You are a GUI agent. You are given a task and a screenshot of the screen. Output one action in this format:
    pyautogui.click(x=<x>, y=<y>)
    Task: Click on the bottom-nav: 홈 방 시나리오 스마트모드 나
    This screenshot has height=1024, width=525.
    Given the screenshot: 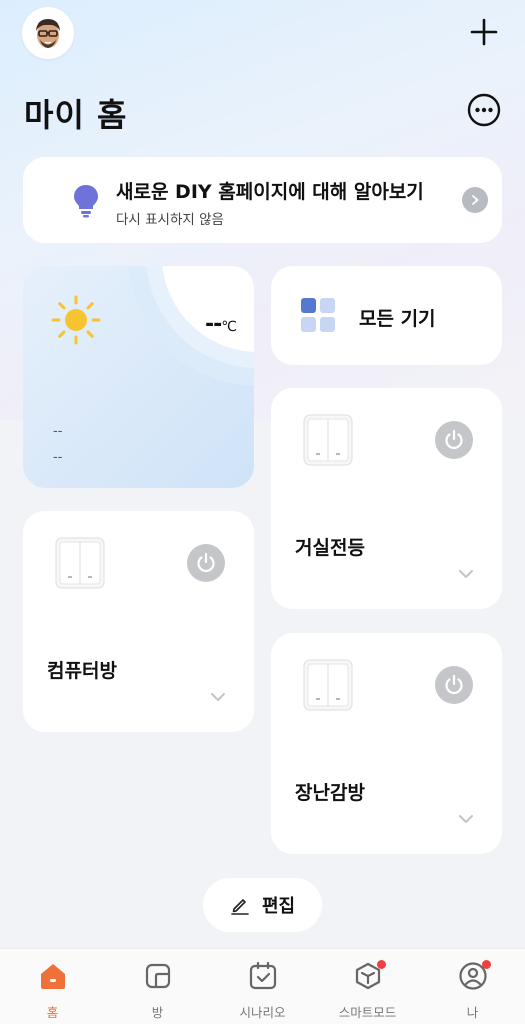 What is the action you would take?
    pyautogui.click(x=262, y=986)
    